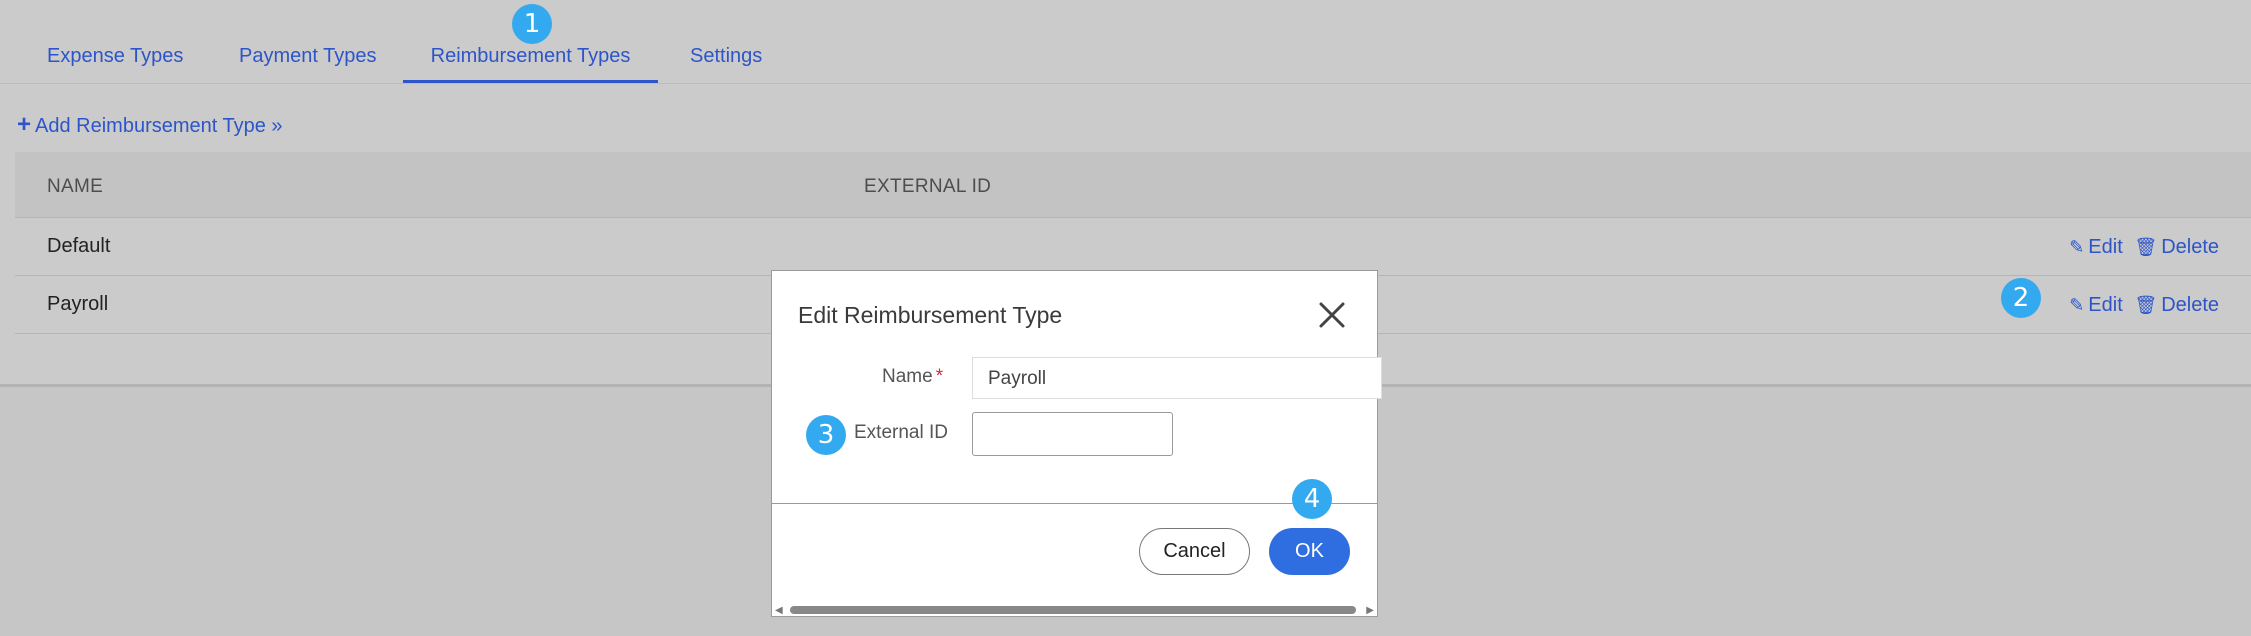  Describe the element at coordinates (530, 64) in the screenshot. I see `tab-reimbursement-types: Reimbursement Types` at that location.